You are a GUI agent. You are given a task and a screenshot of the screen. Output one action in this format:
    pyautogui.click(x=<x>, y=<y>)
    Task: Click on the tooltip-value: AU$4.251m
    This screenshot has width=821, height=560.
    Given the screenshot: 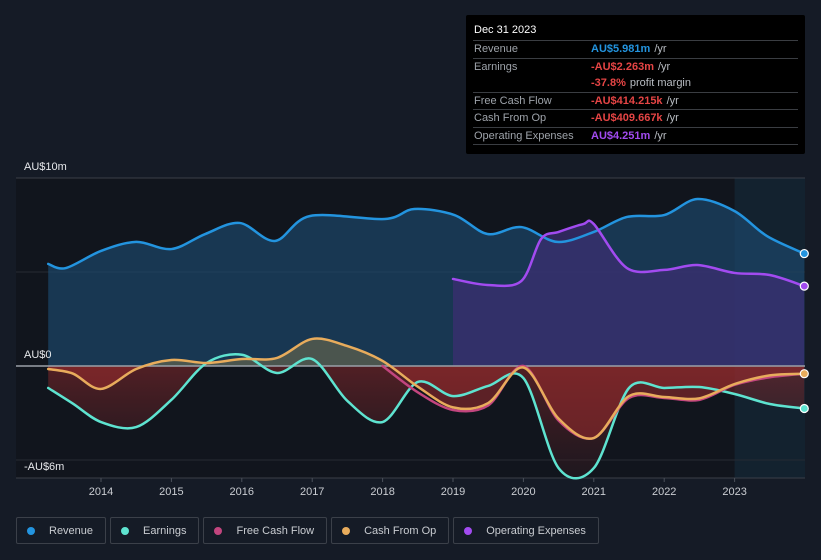 What is the action you would take?
    pyautogui.click(x=621, y=135)
    